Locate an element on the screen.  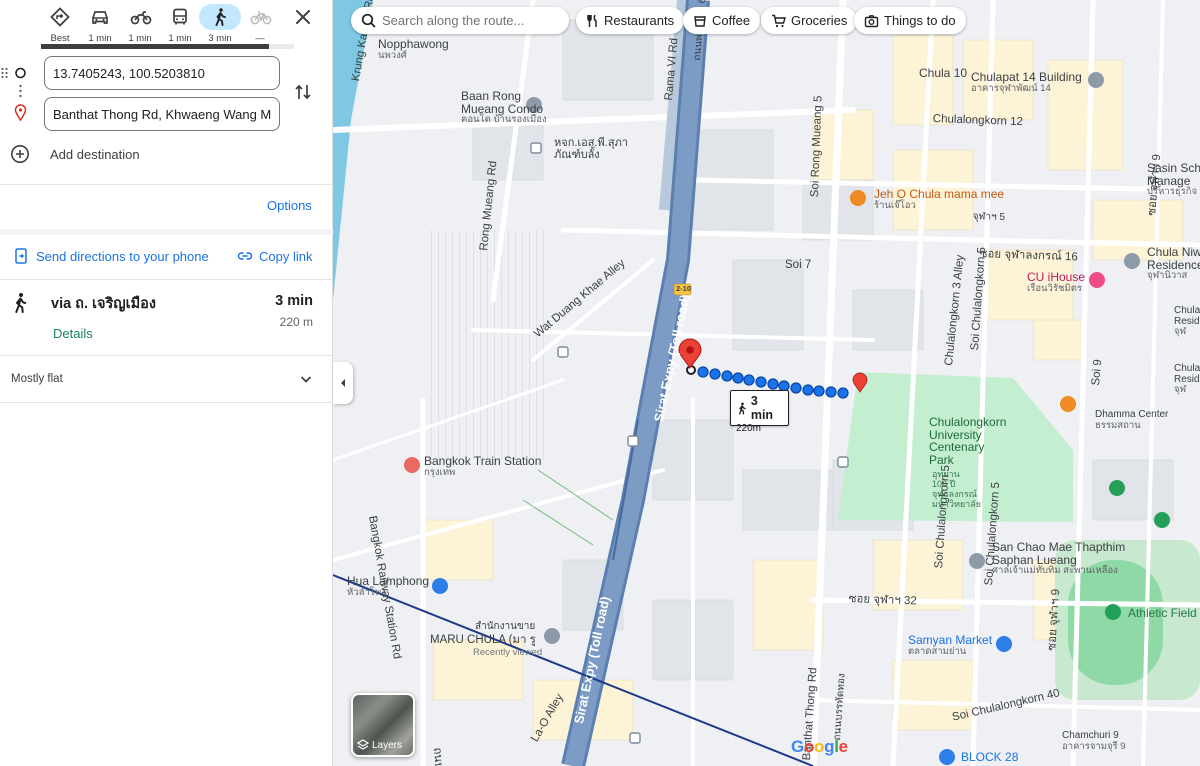
restaurant-icon is located at coordinates (592, 20).